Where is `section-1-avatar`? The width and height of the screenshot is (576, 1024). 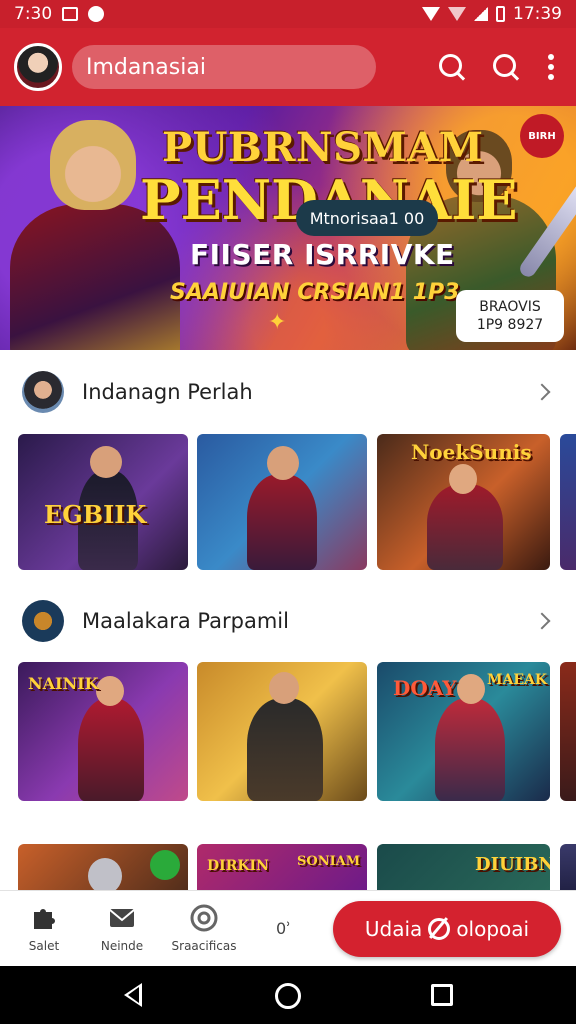 section-1-avatar is located at coordinates (43, 392).